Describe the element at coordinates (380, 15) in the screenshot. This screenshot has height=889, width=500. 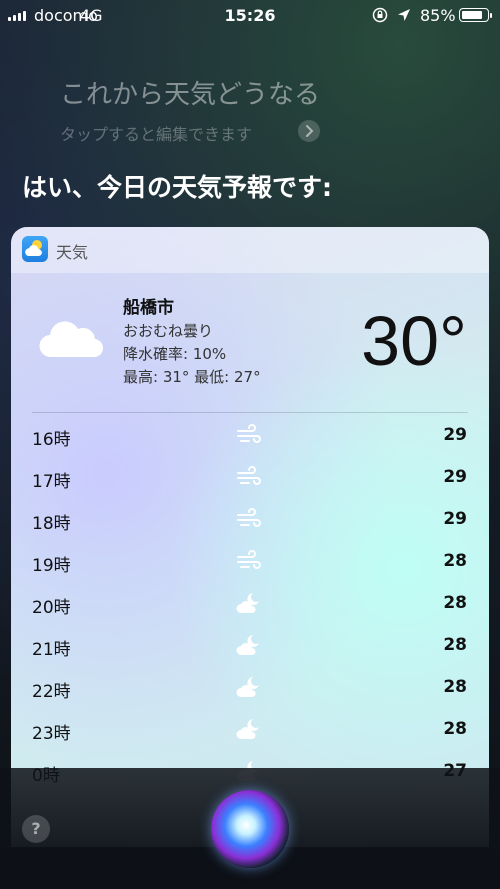
I see `rotation-lock-icon` at that location.